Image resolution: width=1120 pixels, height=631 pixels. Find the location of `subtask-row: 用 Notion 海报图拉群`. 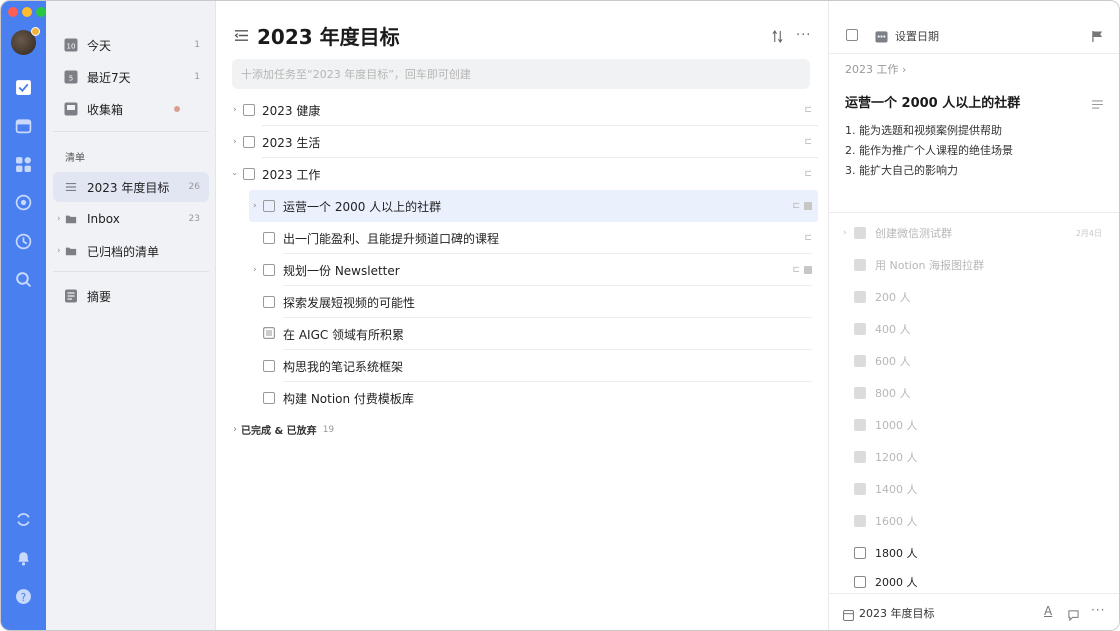

subtask-row: 用 Notion 海报图拉群 is located at coordinates (972, 265).